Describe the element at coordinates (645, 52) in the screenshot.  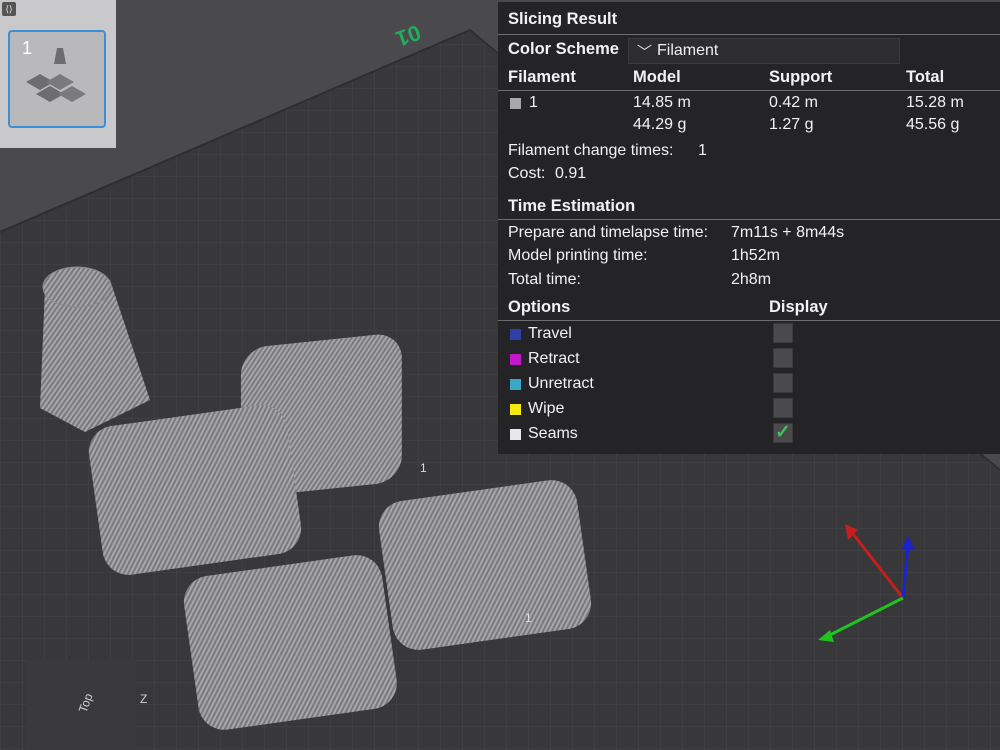
I see `chevron-down-icon: ﹀` at that location.